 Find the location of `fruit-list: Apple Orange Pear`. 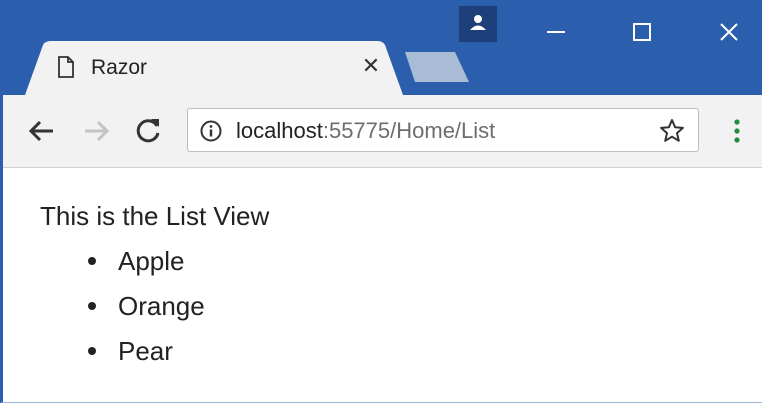

fruit-list: Apple Orange Pear is located at coordinates (122, 313).